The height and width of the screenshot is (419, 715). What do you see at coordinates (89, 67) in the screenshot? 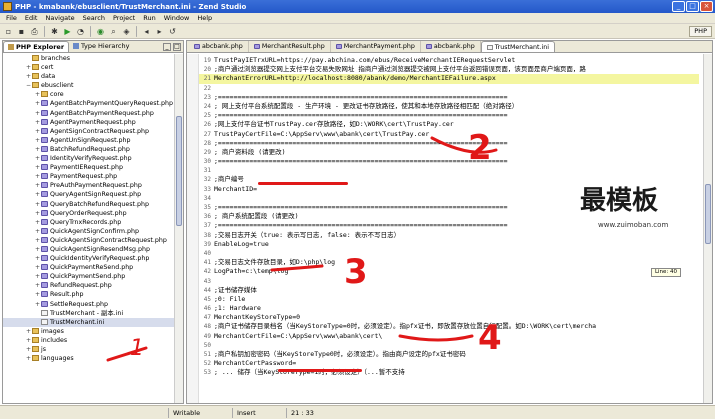
I see `tree-item: + cert` at bounding box center [89, 67].